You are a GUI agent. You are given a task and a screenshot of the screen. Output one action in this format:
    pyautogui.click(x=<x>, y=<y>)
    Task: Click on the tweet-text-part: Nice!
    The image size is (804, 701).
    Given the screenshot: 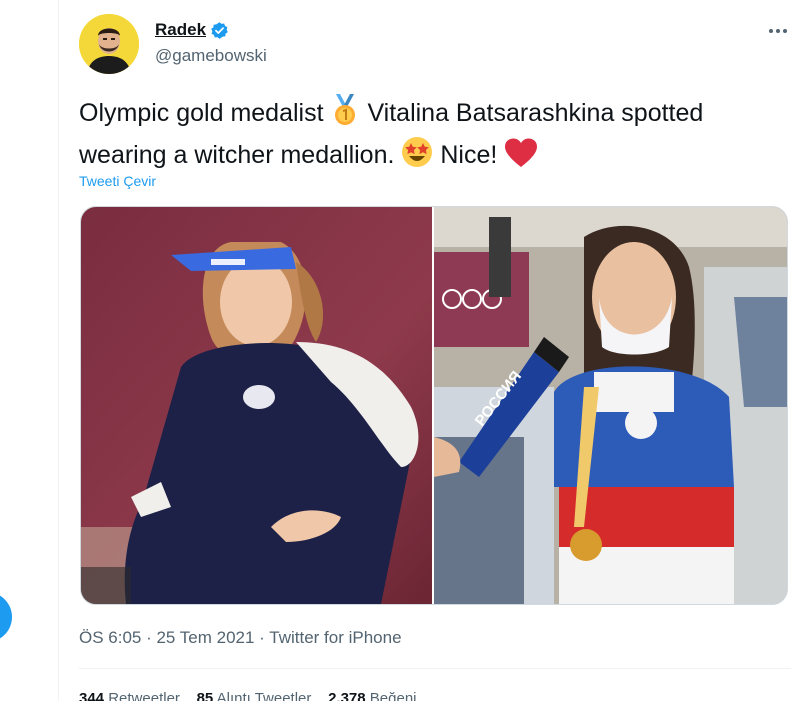 What is the action you would take?
    pyautogui.click(x=469, y=155)
    